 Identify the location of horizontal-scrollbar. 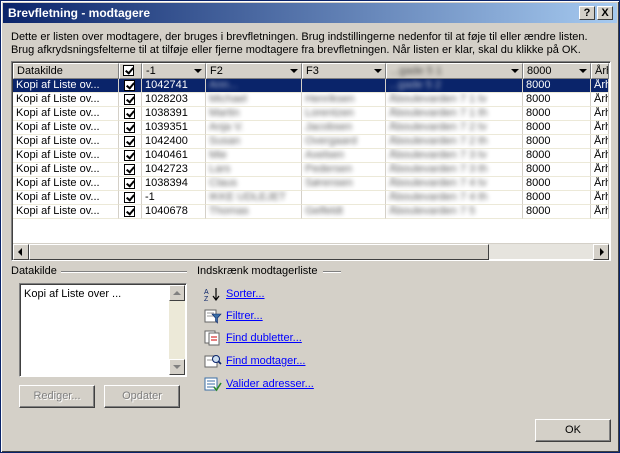
(311, 251).